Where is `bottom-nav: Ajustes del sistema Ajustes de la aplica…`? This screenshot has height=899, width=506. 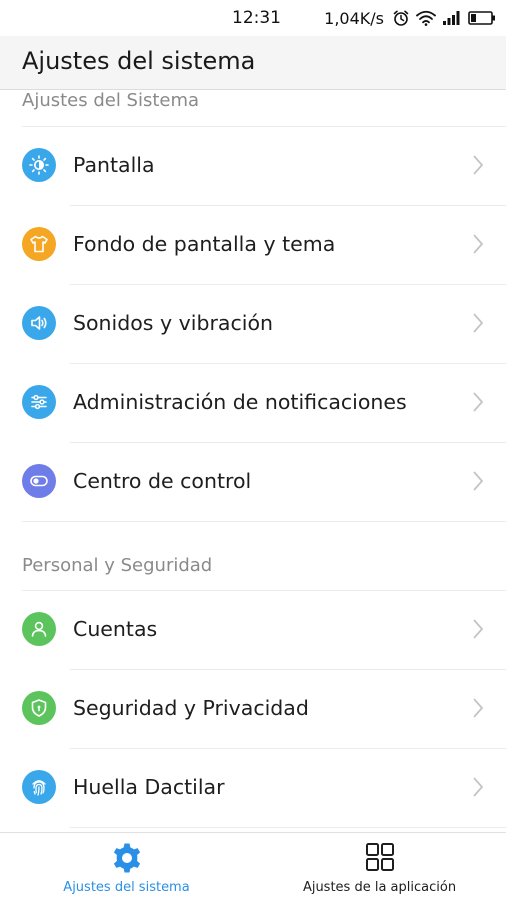
bottom-nav: Ajustes del sistema Ajustes de la aplica… is located at coordinates (253, 865).